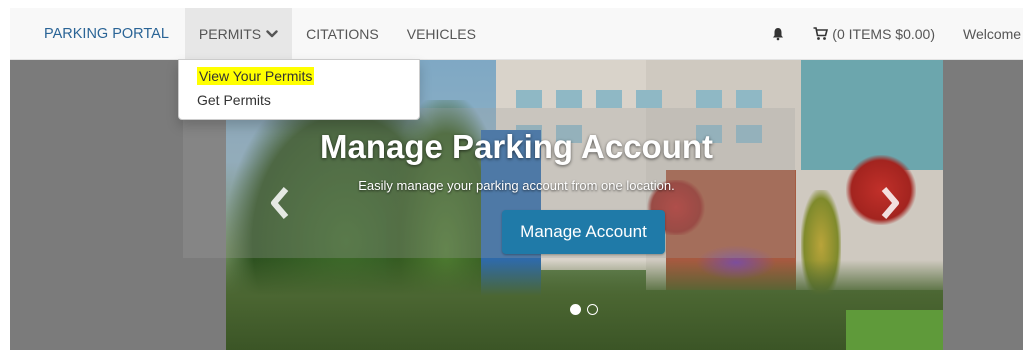 The image size is (1023, 350). Describe the element at coordinates (883, 33) in the screenshot. I see `cart-summary: (0 ITEMS $0.00)` at that location.